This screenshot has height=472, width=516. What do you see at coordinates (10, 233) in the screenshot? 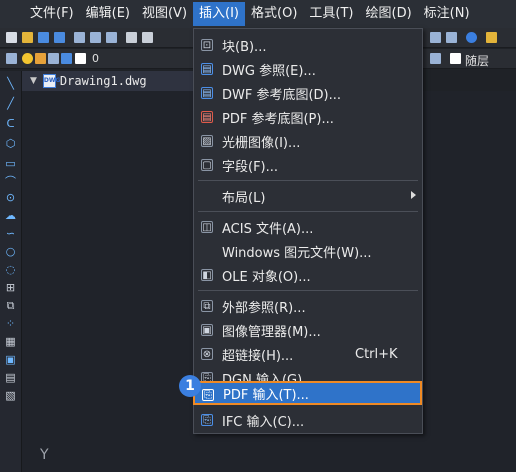
I see `spline-tool-icon: ∽` at bounding box center [10, 233].